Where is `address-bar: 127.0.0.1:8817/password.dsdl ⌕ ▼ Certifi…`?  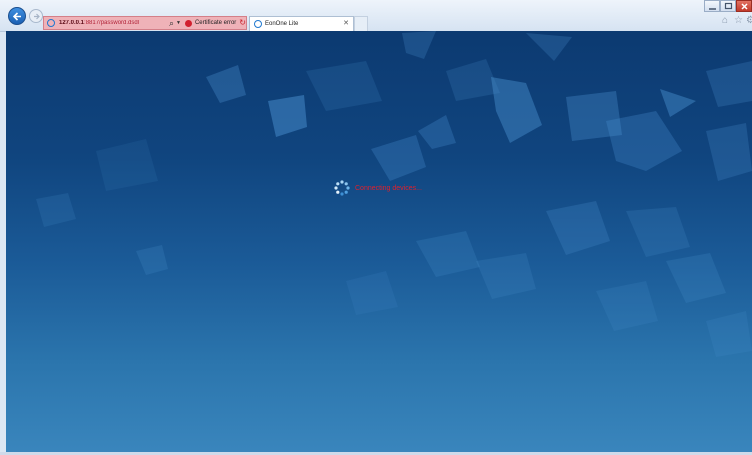 address-bar: 127.0.0.1:8817/password.dsdl ⌕ ▼ Certifi… is located at coordinates (145, 23).